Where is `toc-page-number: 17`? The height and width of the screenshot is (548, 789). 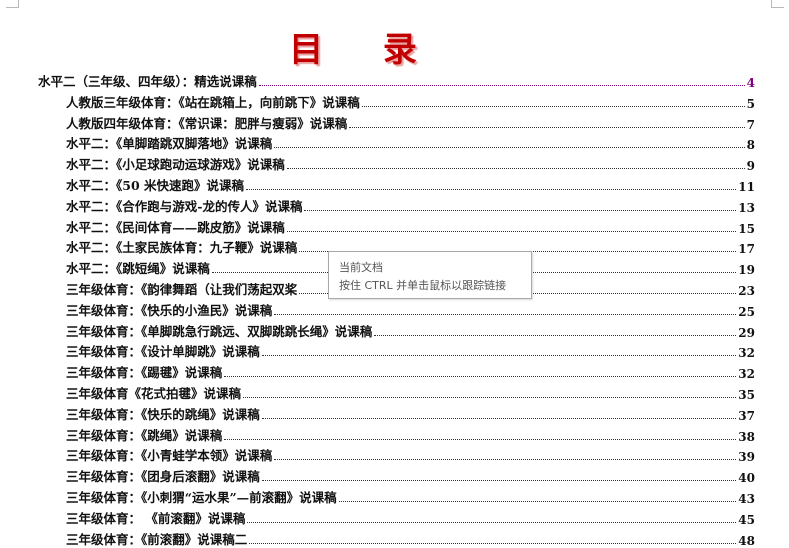
toc-page-number: 17 is located at coordinates (746, 249).